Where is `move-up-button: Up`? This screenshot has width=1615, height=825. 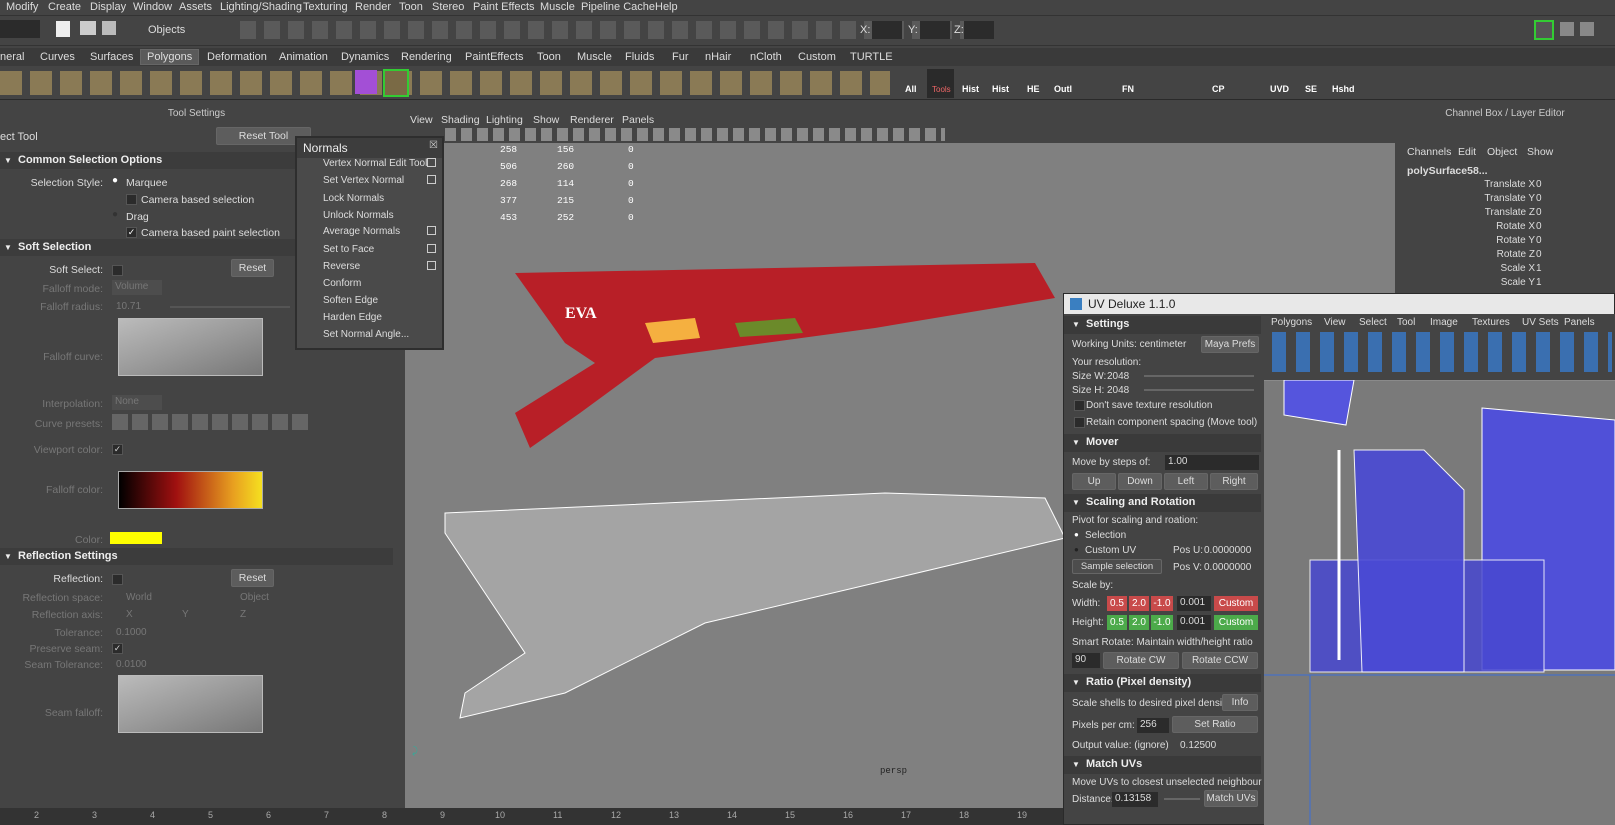
move-up-button: Up is located at coordinates (1094, 481).